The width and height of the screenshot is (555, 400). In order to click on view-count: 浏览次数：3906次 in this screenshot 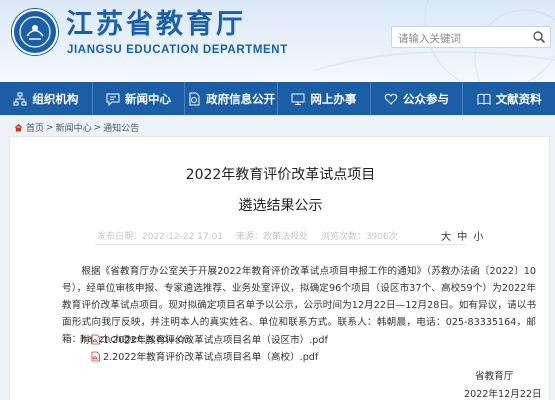, I will do `click(359, 237)`.